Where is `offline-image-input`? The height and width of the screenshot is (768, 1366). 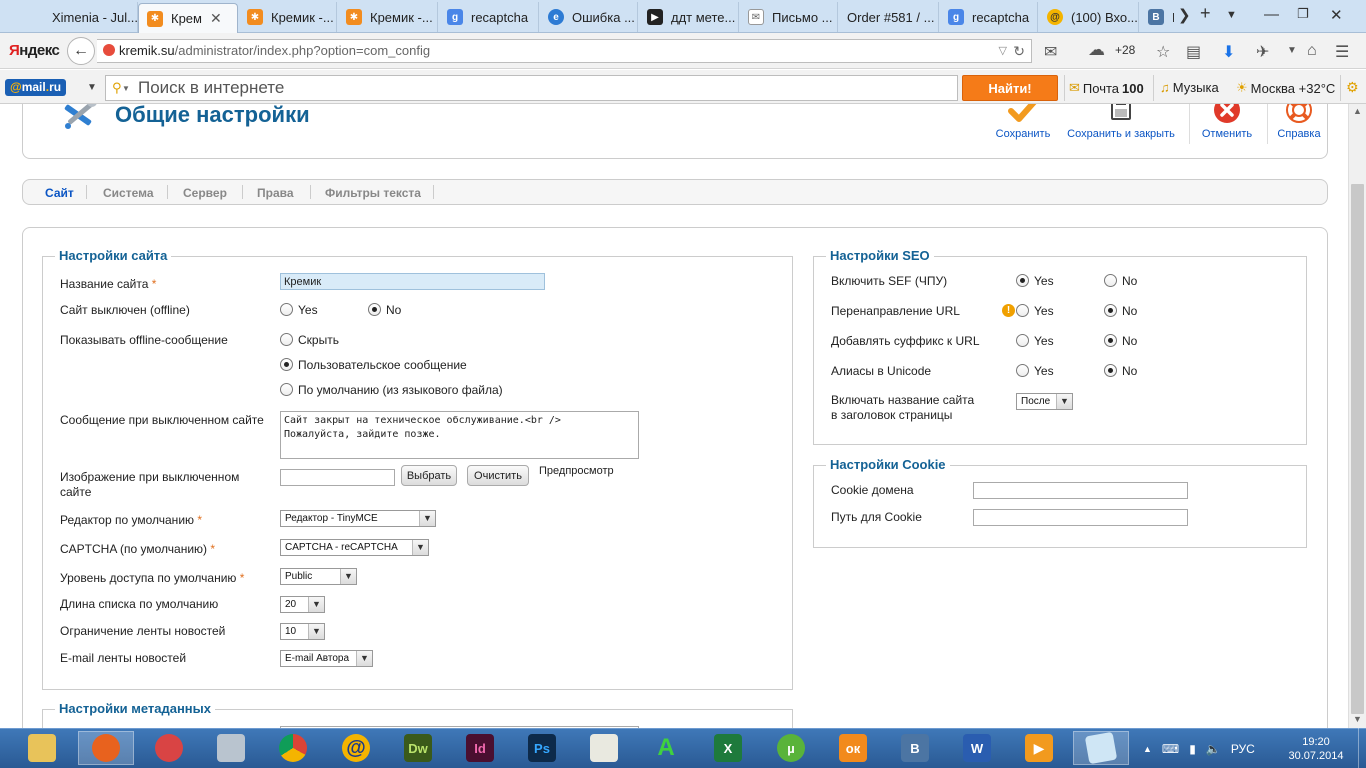
offline-image-input is located at coordinates (337, 477).